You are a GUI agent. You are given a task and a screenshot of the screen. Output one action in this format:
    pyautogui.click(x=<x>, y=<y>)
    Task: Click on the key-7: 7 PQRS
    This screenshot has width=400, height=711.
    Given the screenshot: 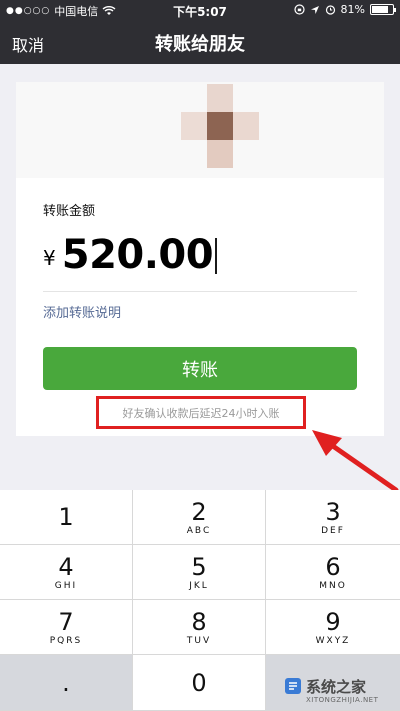 What is the action you would take?
    pyautogui.click(x=66, y=627)
    